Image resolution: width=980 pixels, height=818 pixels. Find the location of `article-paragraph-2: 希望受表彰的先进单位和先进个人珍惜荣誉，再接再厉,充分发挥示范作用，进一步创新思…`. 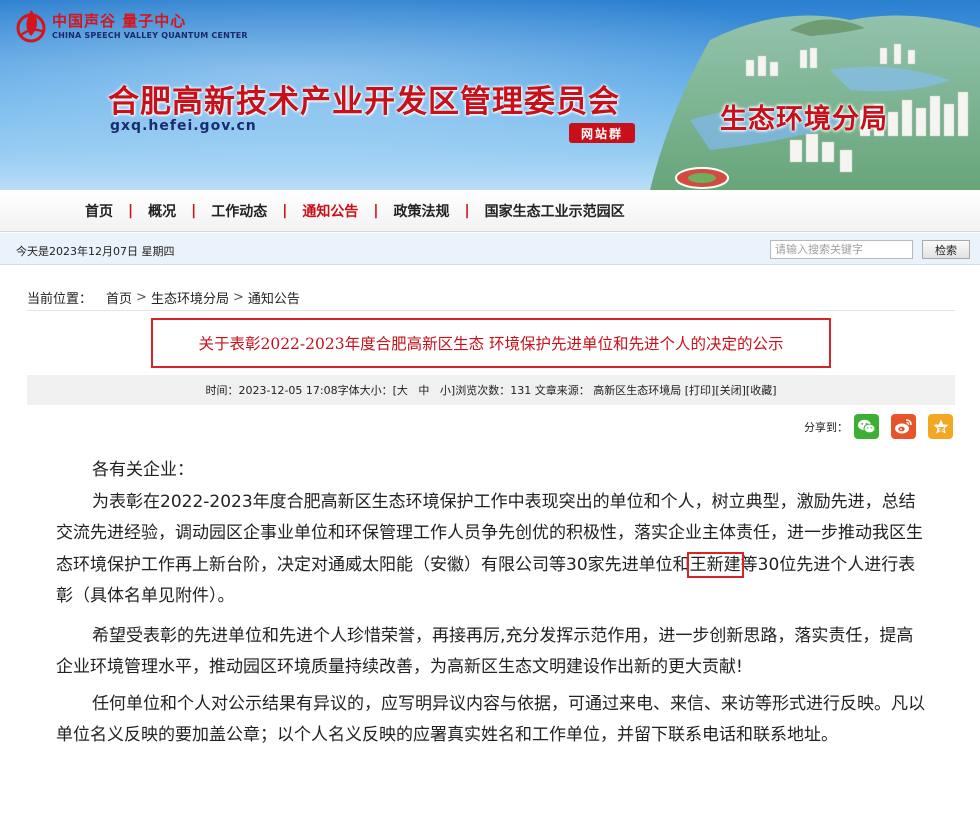

article-paragraph-2: 希望受表彰的先进单位和先进个人珍惜荣誉，再接再厉,充分发挥示范作用，进一步创新思… is located at coordinates (485, 651).